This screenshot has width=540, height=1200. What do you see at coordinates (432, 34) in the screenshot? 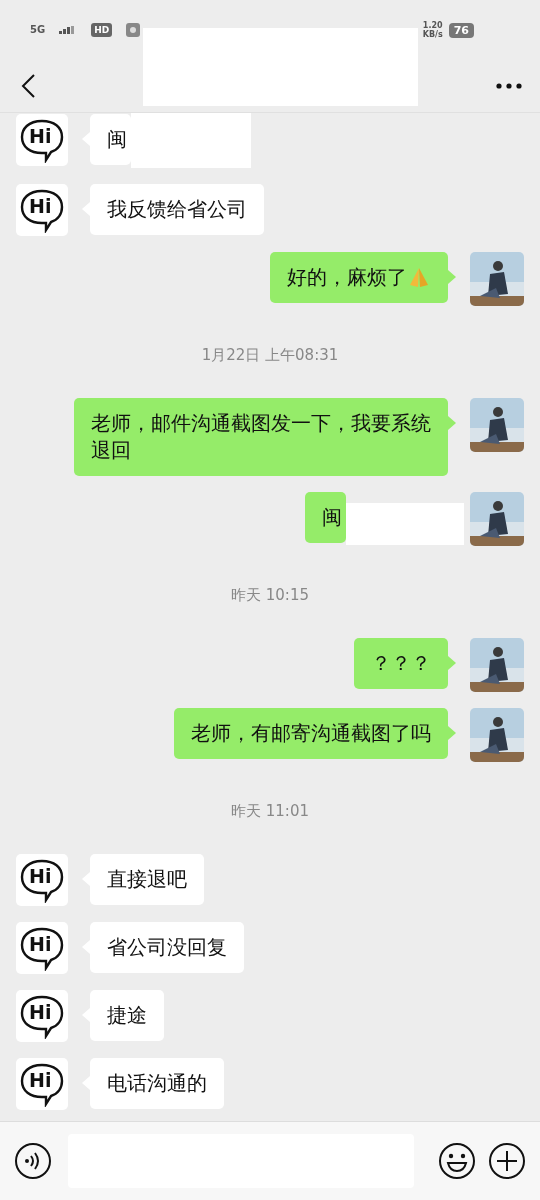
I see `speed-unit: KB/s` at bounding box center [432, 34].